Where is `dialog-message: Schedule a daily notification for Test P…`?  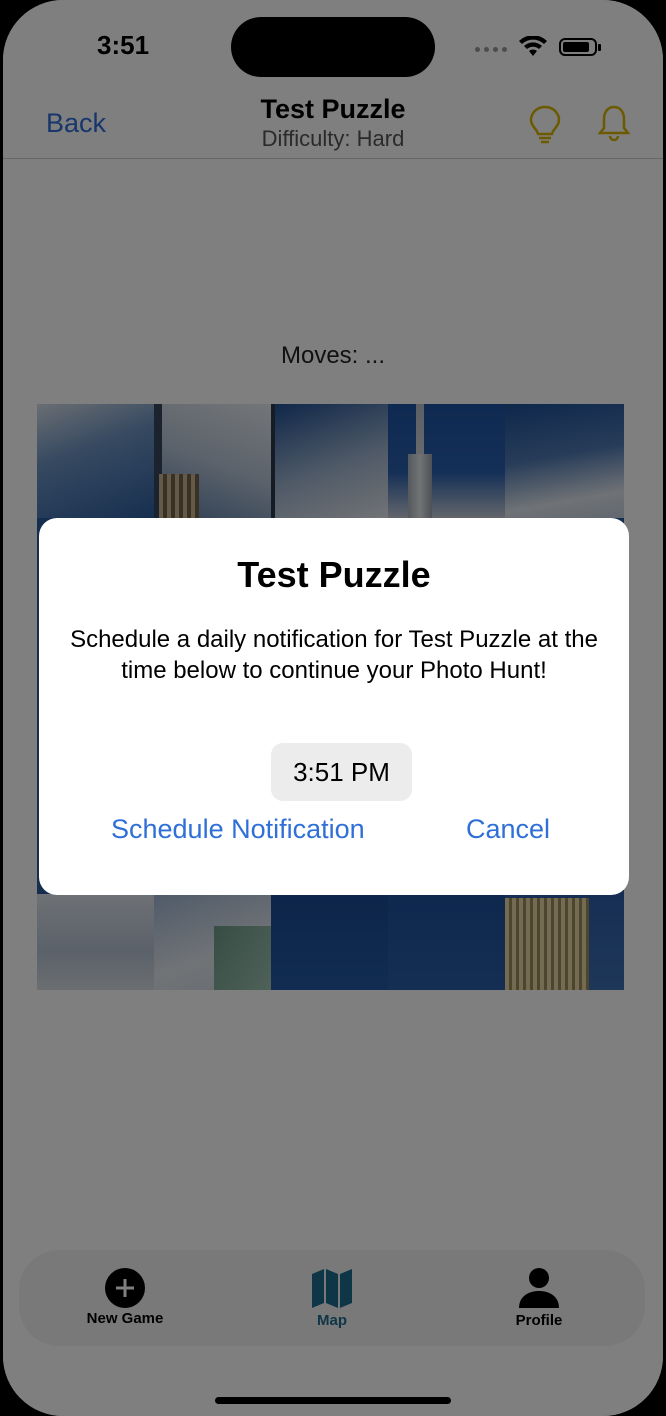 dialog-message: Schedule a daily notification for Test P… is located at coordinates (334, 655).